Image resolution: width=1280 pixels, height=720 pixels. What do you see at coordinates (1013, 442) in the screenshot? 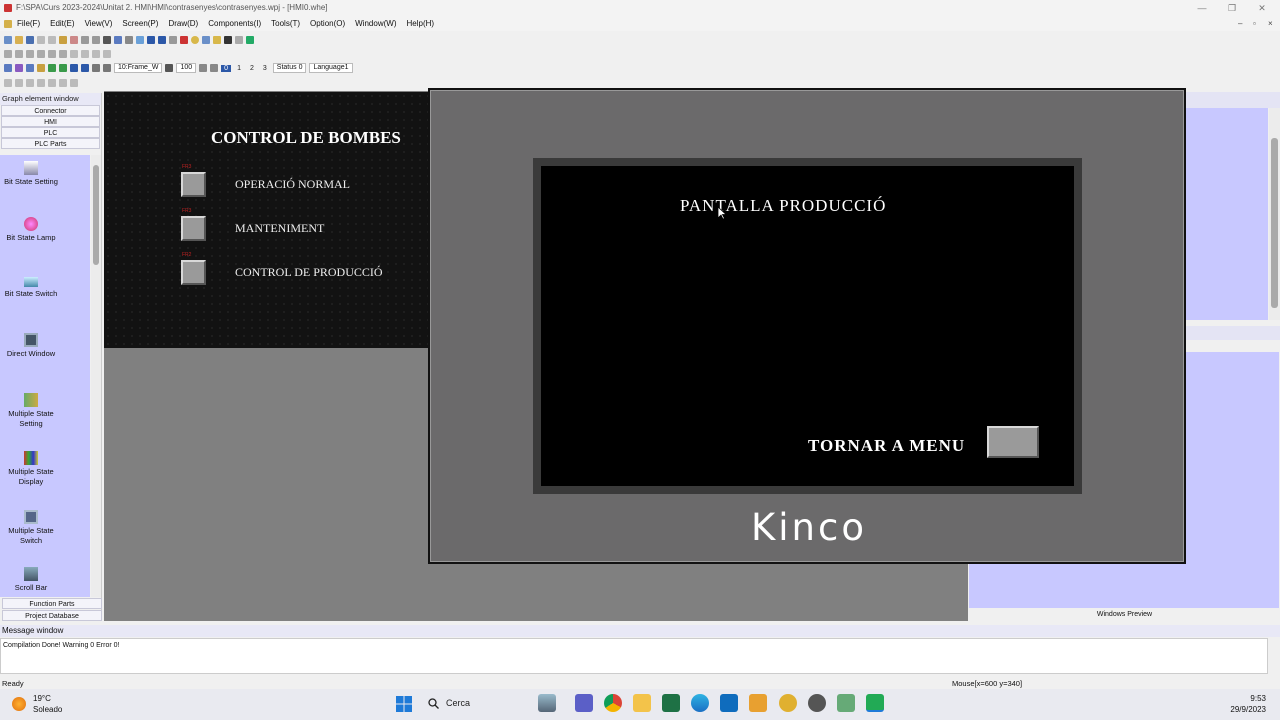
I see `back-to-menu-button` at bounding box center [1013, 442].